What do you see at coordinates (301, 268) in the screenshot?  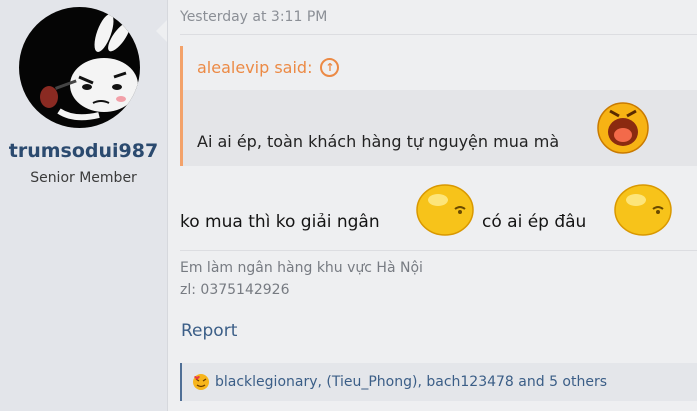 I see `signature-line-1: Em làm ngân hàng khu vực Hà Nội` at bounding box center [301, 268].